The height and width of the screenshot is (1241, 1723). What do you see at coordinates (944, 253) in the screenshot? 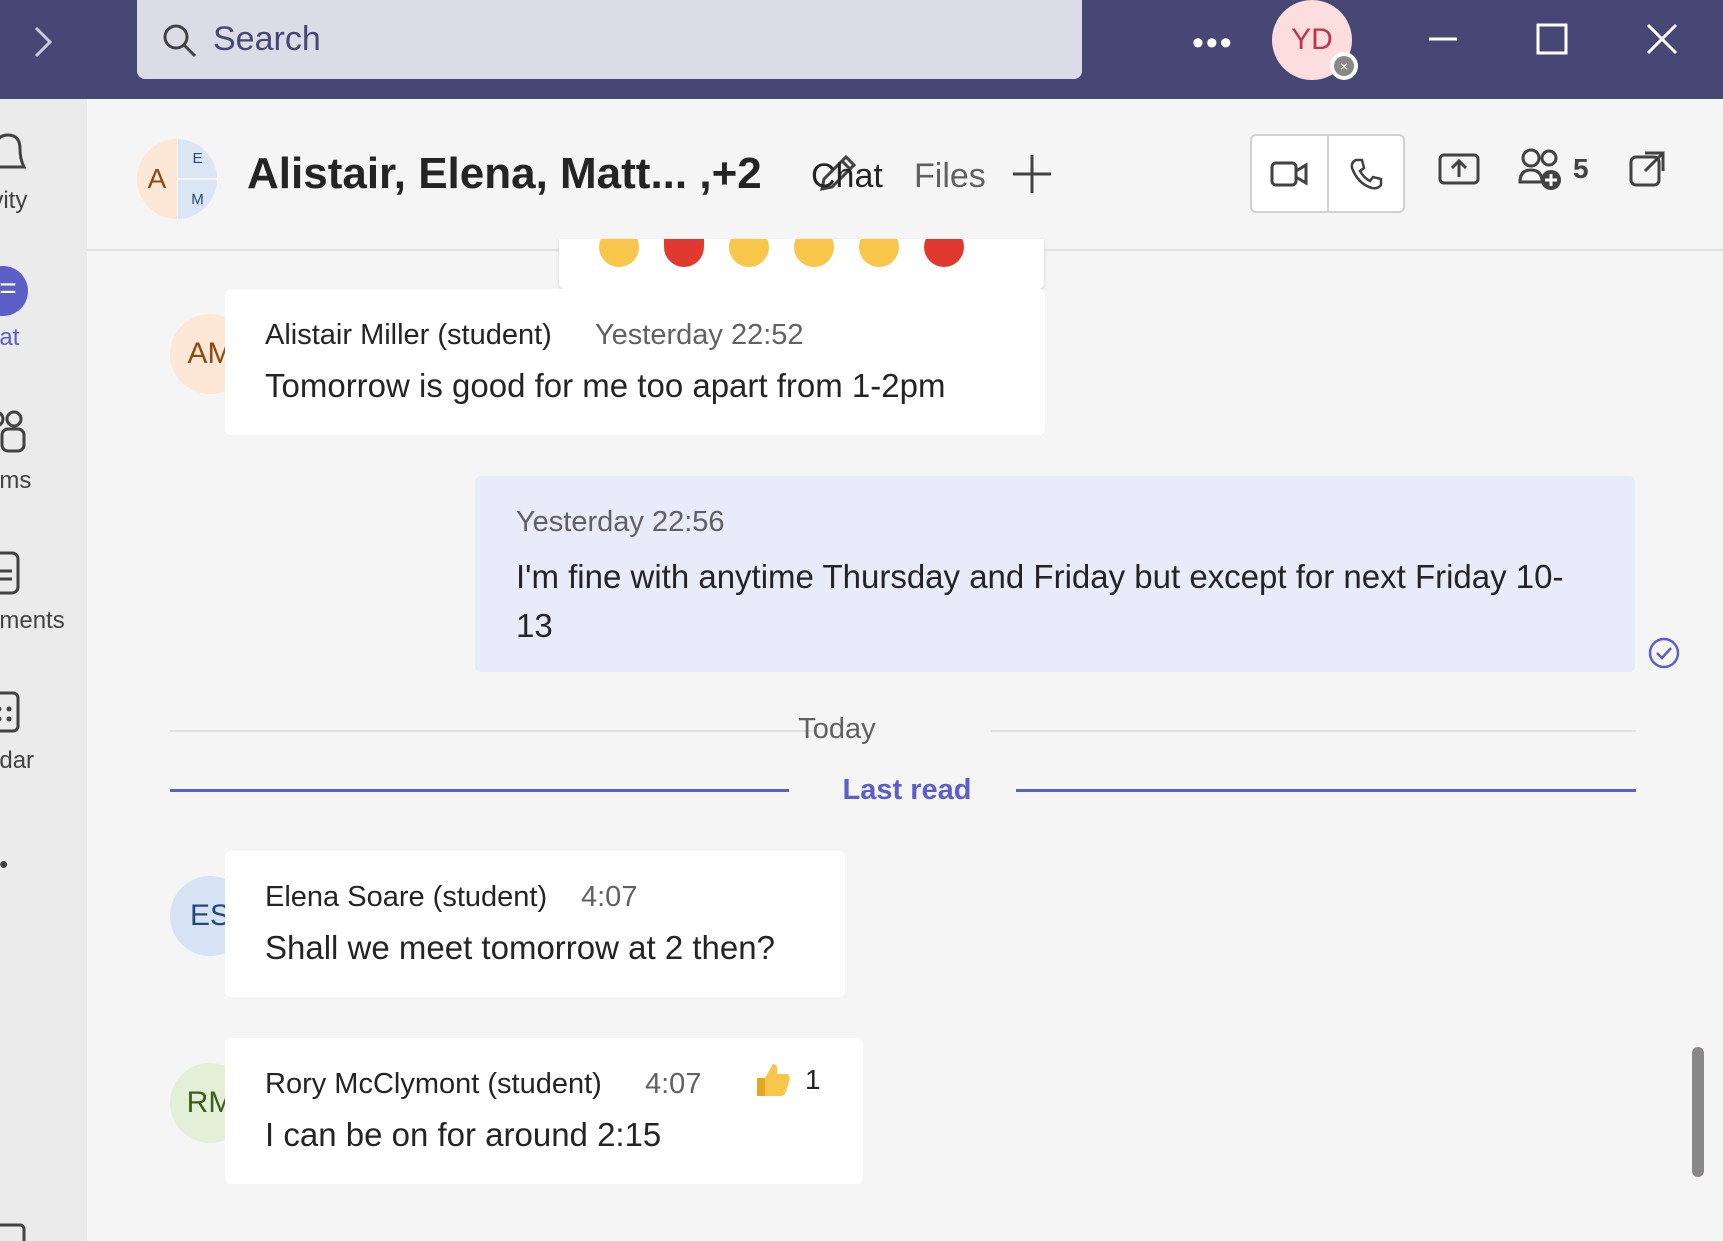
I see `angry-reaction-icon` at bounding box center [944, 253].